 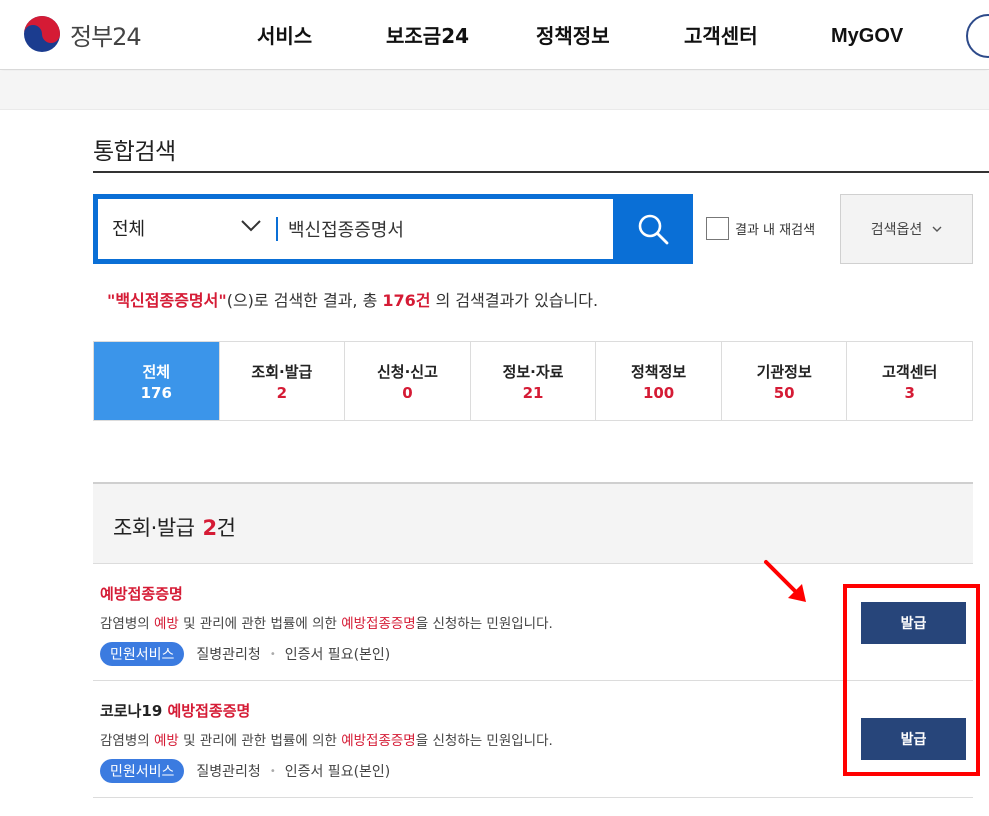 What do you see at coordinates (785, 581) in the screenshot?
I see `annotation-arrow-icon` at bounding box center [785, 581].